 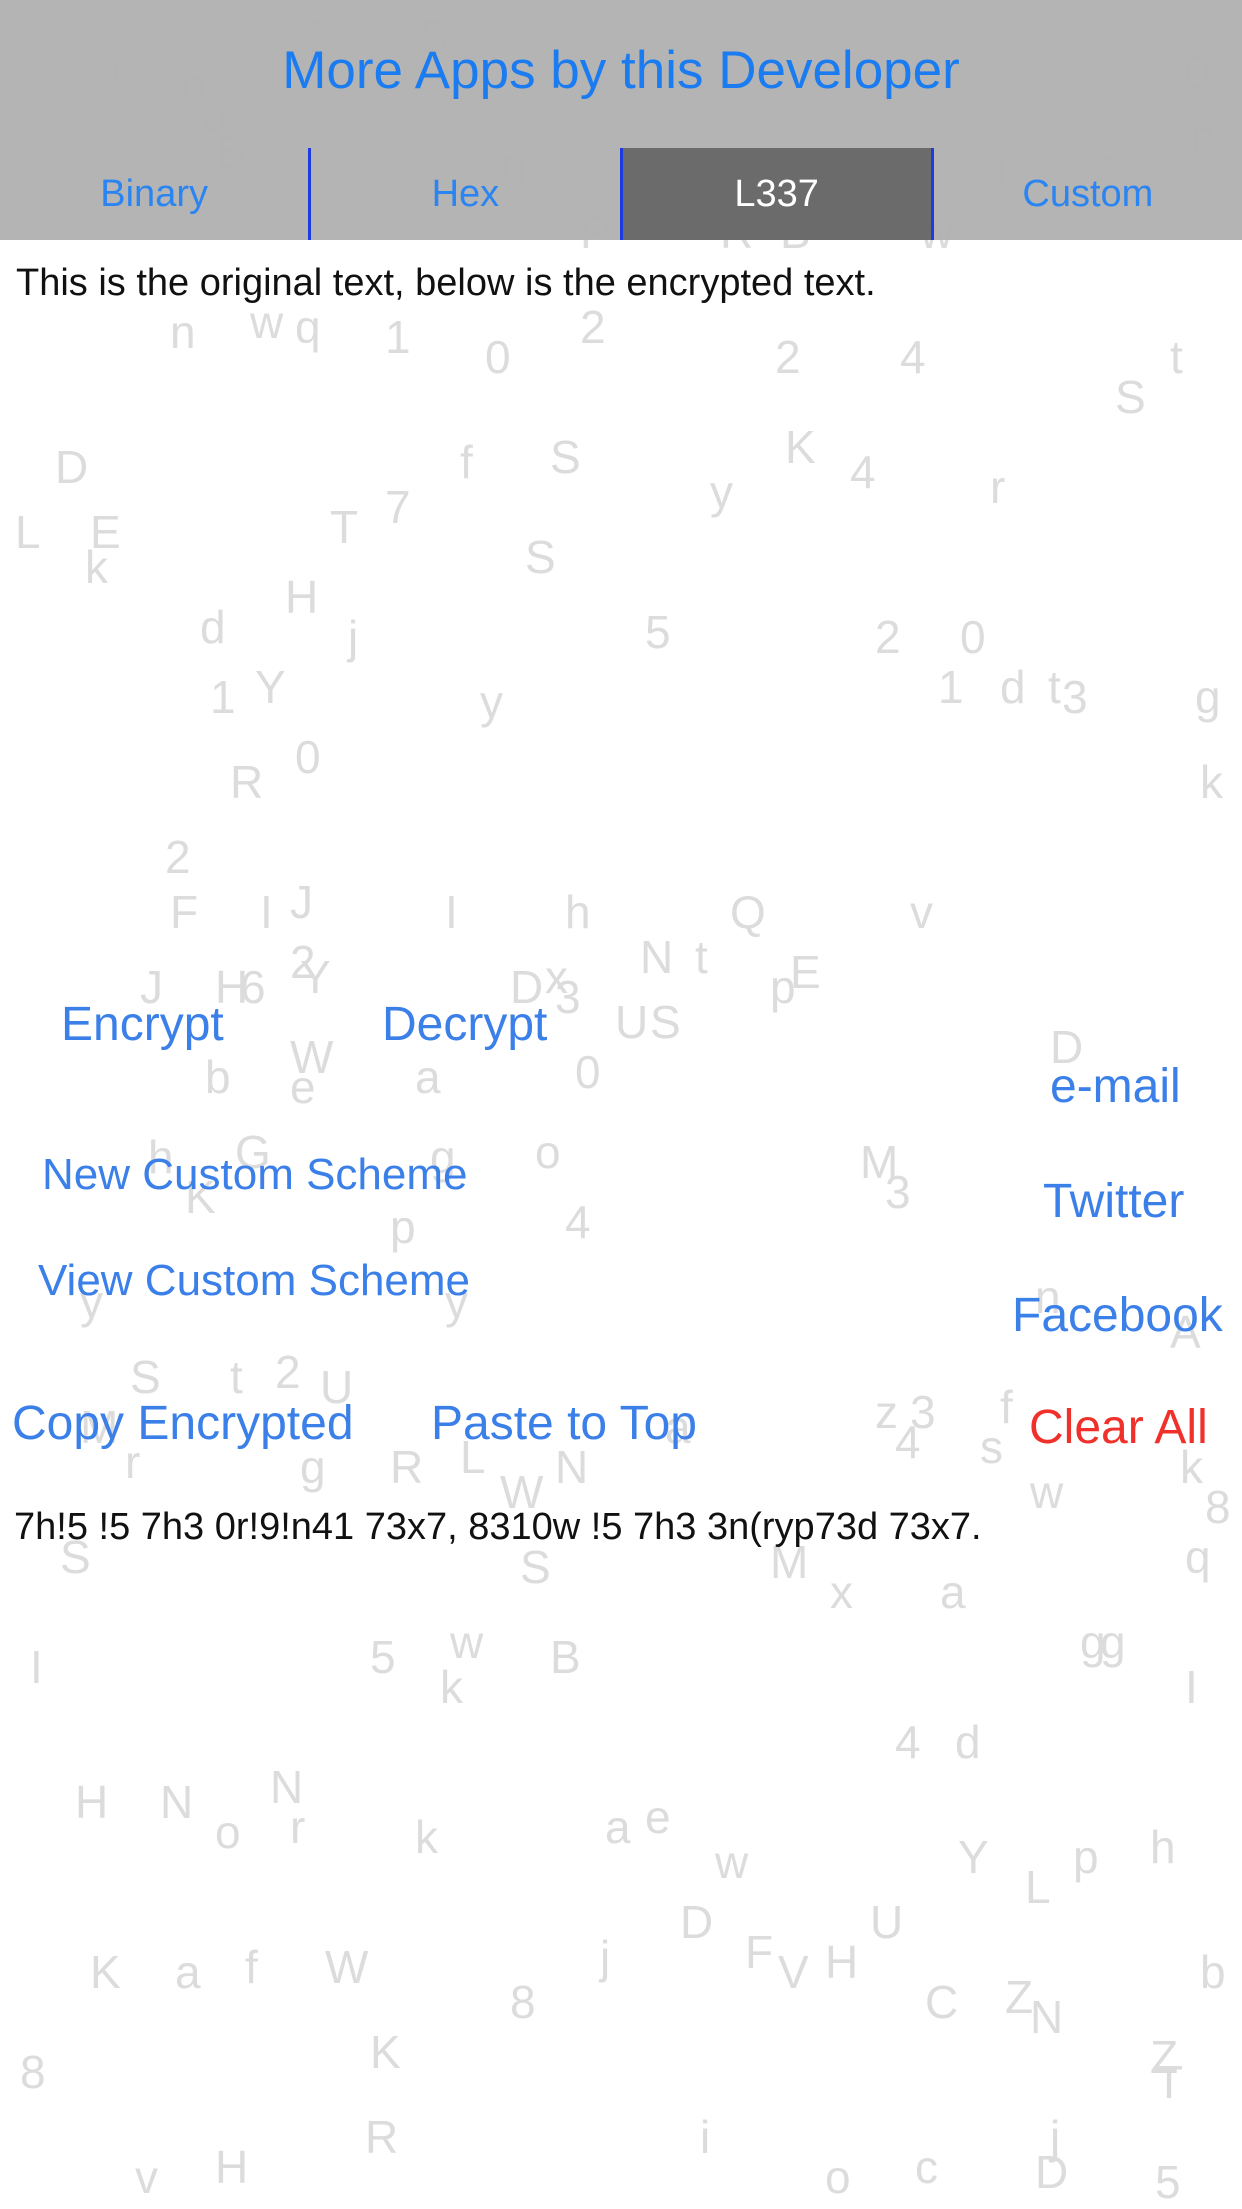 What do you see at coordinates (344, 527) in the screenshot?
I see `falling-character: T` at bounding box center [344, 527].